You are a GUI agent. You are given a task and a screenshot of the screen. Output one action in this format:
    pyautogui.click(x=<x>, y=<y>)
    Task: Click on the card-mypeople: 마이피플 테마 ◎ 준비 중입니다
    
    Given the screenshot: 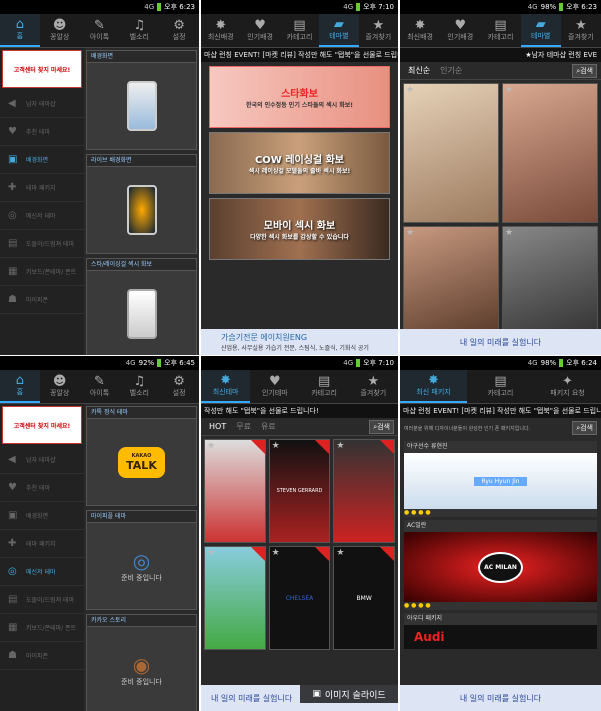 What is the action you would take?
    pyautogui.click(x=141, y=560)
    